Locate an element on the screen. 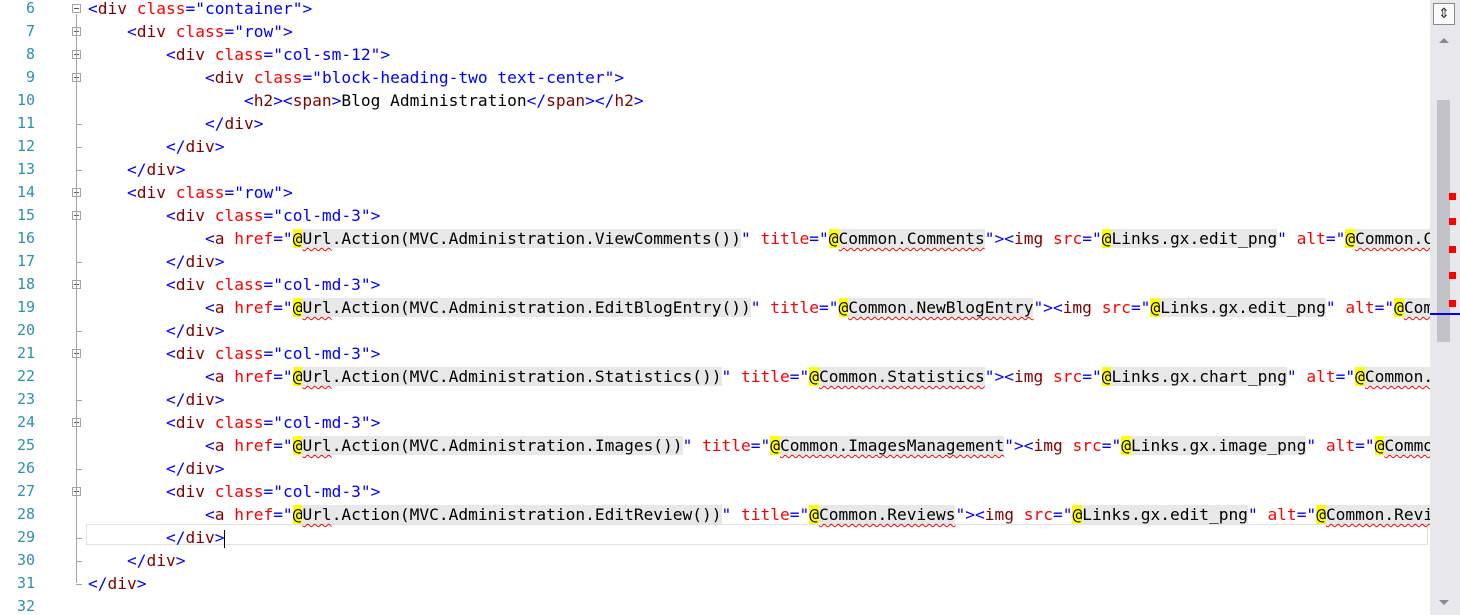 The height and width of the screenshot is (615, 1460). line-number: 30 is located at coordinates (25, 560).